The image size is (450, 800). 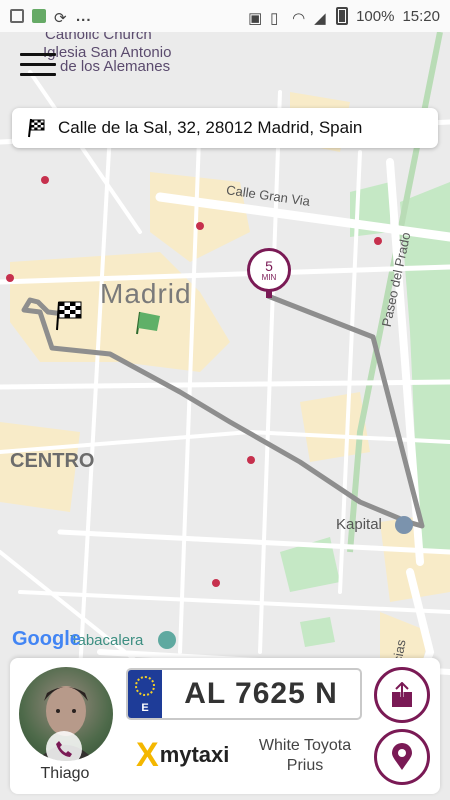 I want to click on screenshot-icon: ▣, so click(x=255, y=18).